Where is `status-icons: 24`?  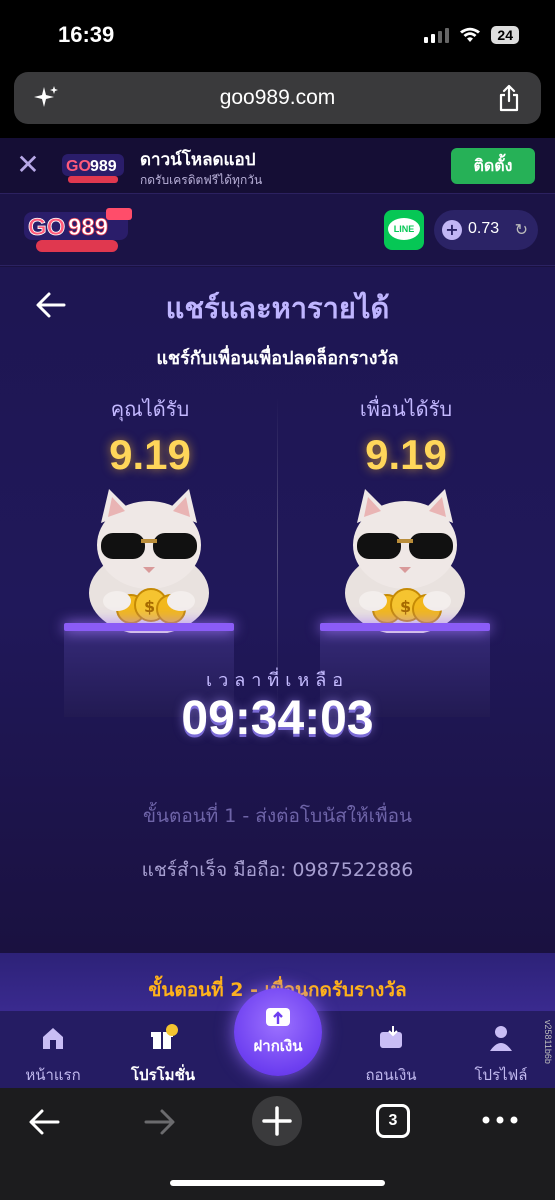 status-icons: 24 is located at coordinates (471, 35).